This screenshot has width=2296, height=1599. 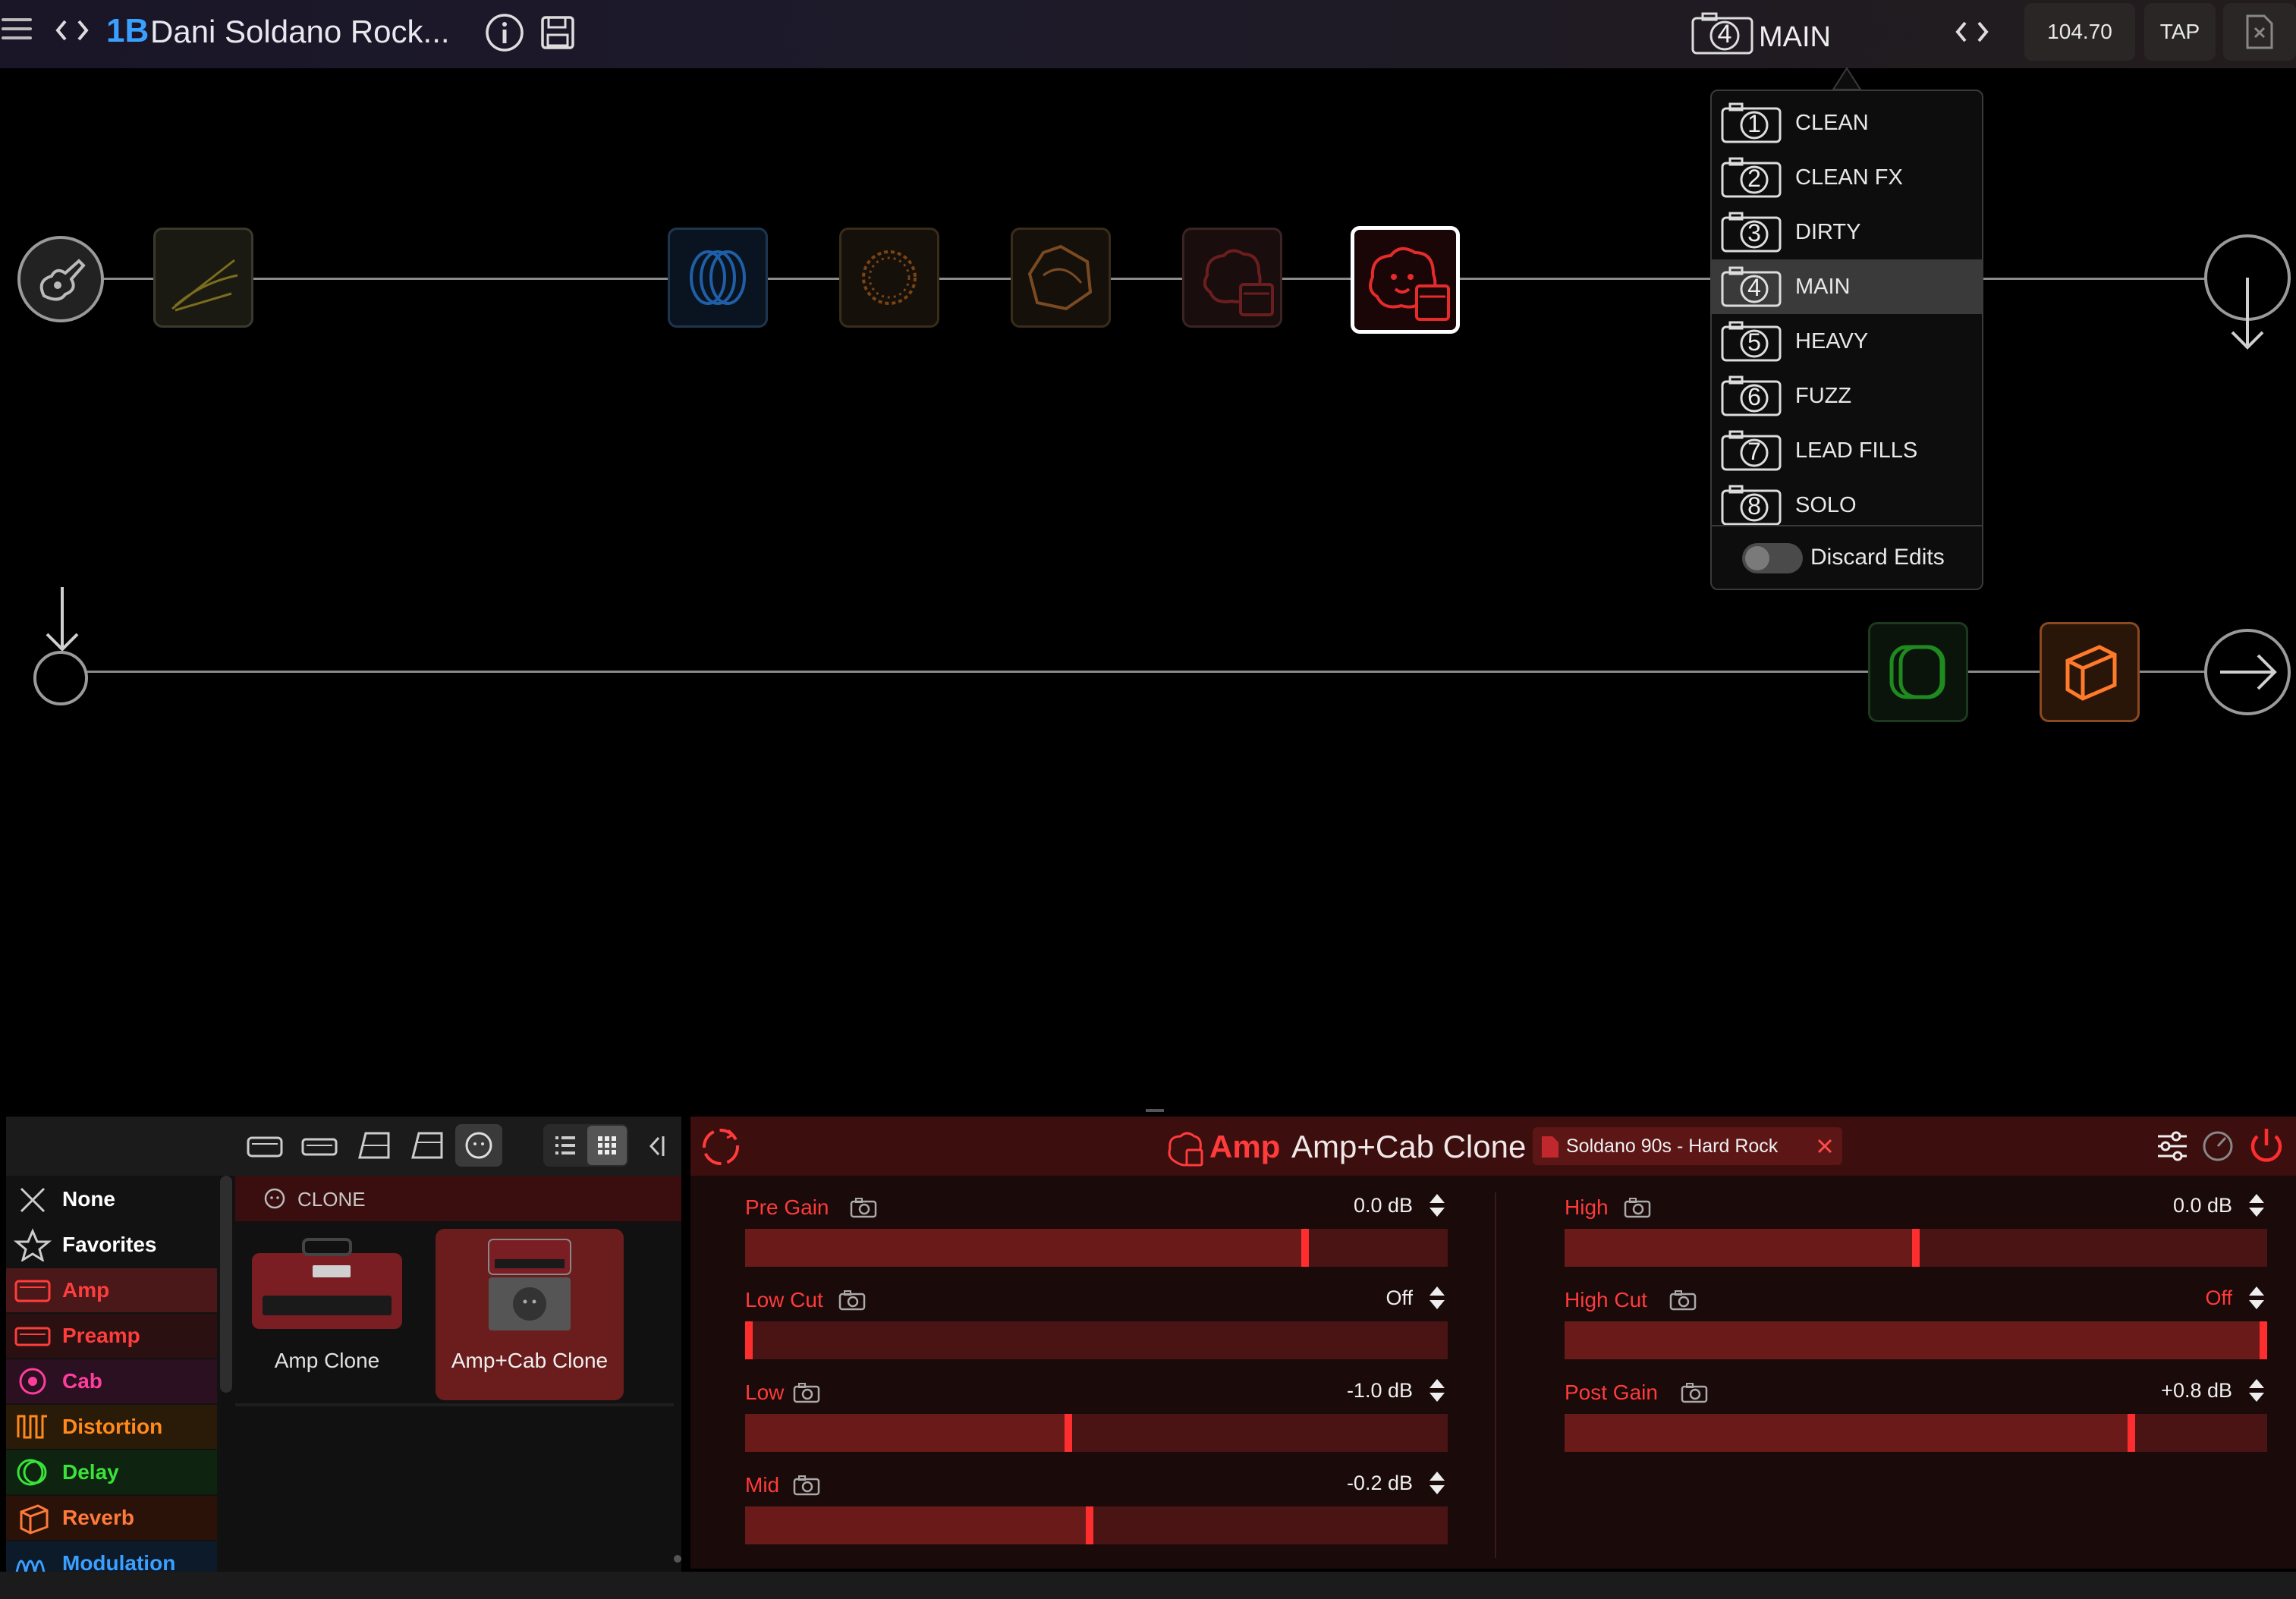 What do you see at coordinates (1688, 1146) in the screenshot?
I see `clone-selector: Soldano 90s - Hard Rock` at bounding box center [1688, 1146].